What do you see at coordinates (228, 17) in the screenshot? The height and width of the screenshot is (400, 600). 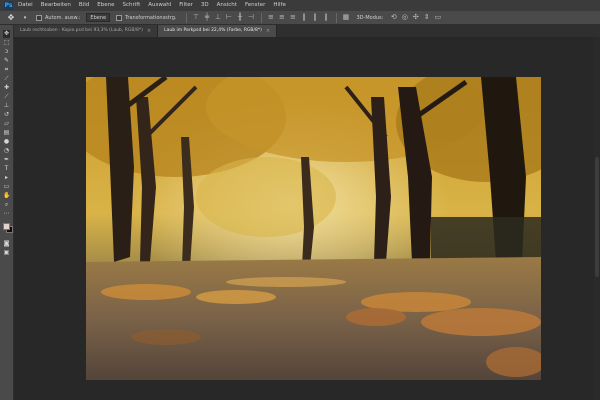 I see `align-left-icon: ⊢` at bounding box center [228, 17].